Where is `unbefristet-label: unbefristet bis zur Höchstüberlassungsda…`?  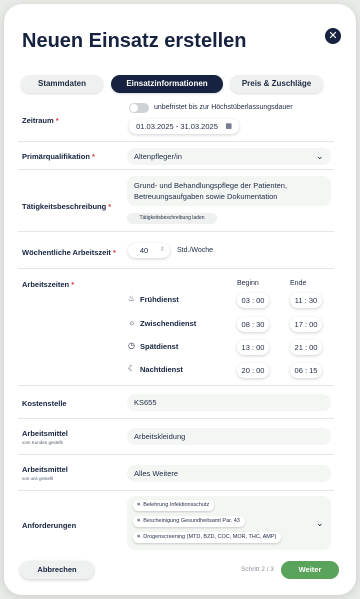 unbefristet-label: unbefristet bis zur Höchstüberlassungsda… is located at coordinates (223, 107).